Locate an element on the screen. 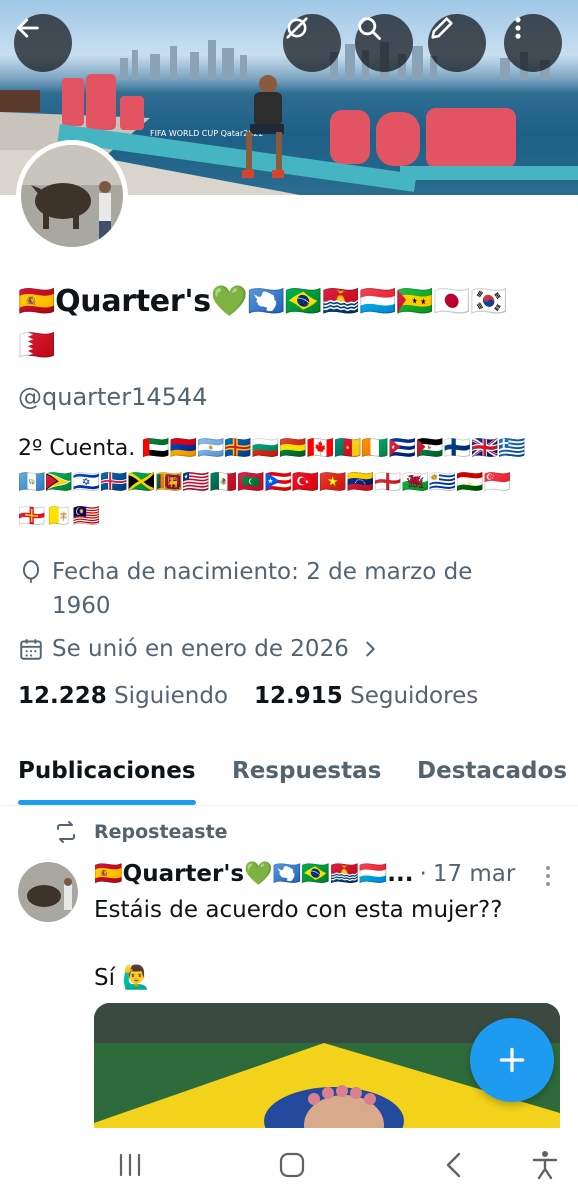  repost-label: Reposteaste is located at coordinates (161, 832).